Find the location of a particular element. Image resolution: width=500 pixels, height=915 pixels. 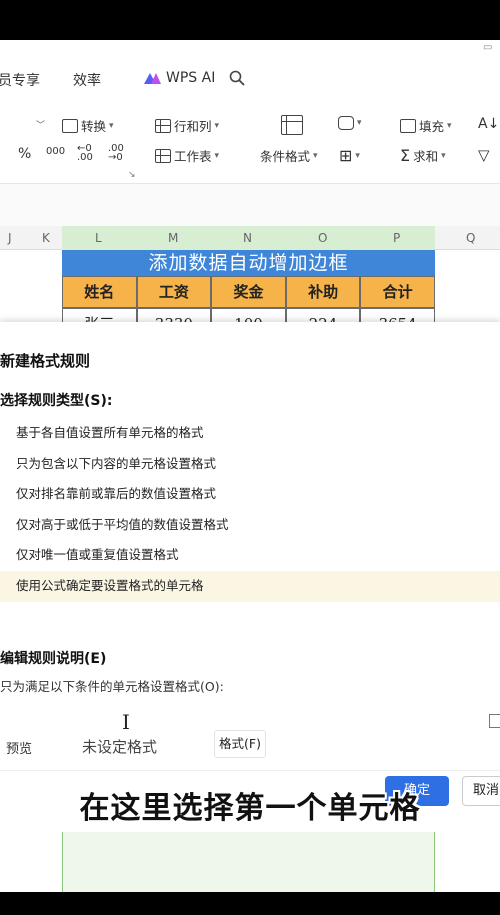

sort-button: A↓ is located at coordinates (488, 124).